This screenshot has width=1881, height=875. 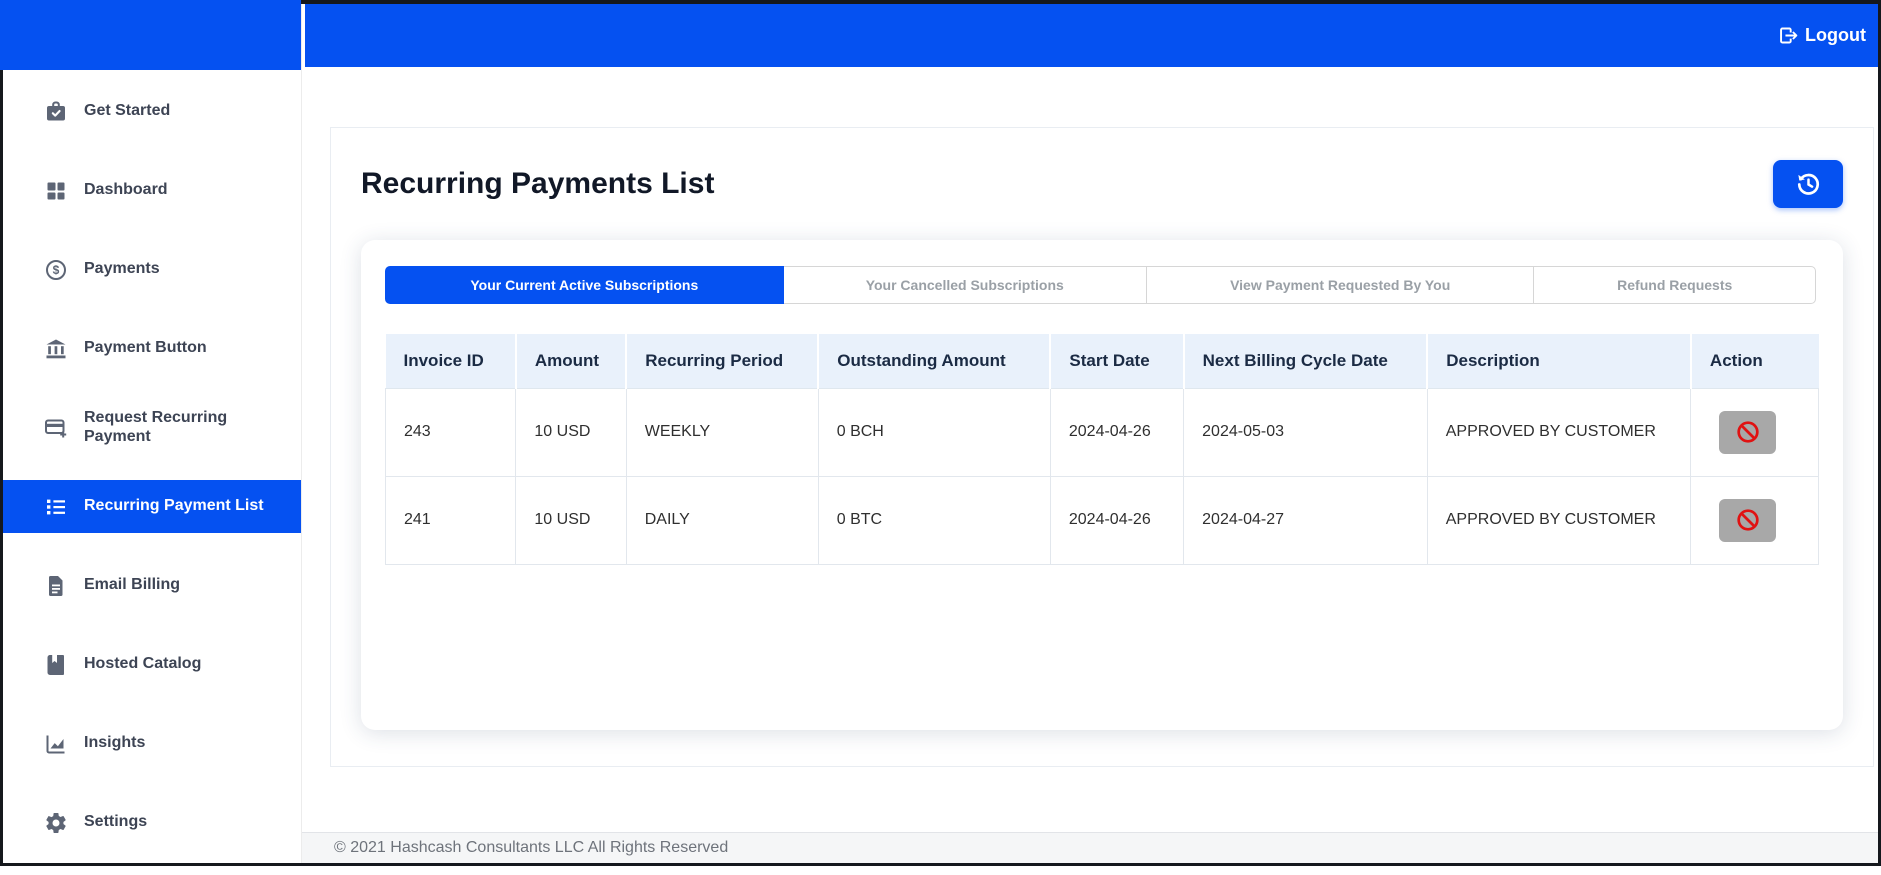 What do you see at coordinates (584, 285) in the screenshot?
I see `tab-current-active-subscriptions: Your Current Active Subscriptions` at bounding box center [584, 285].